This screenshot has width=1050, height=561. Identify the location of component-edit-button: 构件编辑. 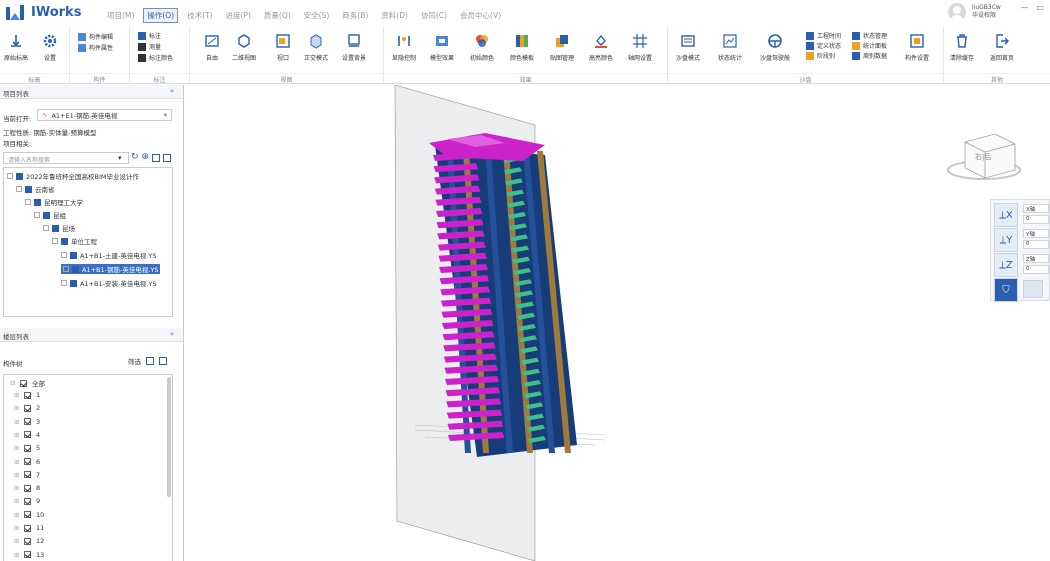
(95, 36).